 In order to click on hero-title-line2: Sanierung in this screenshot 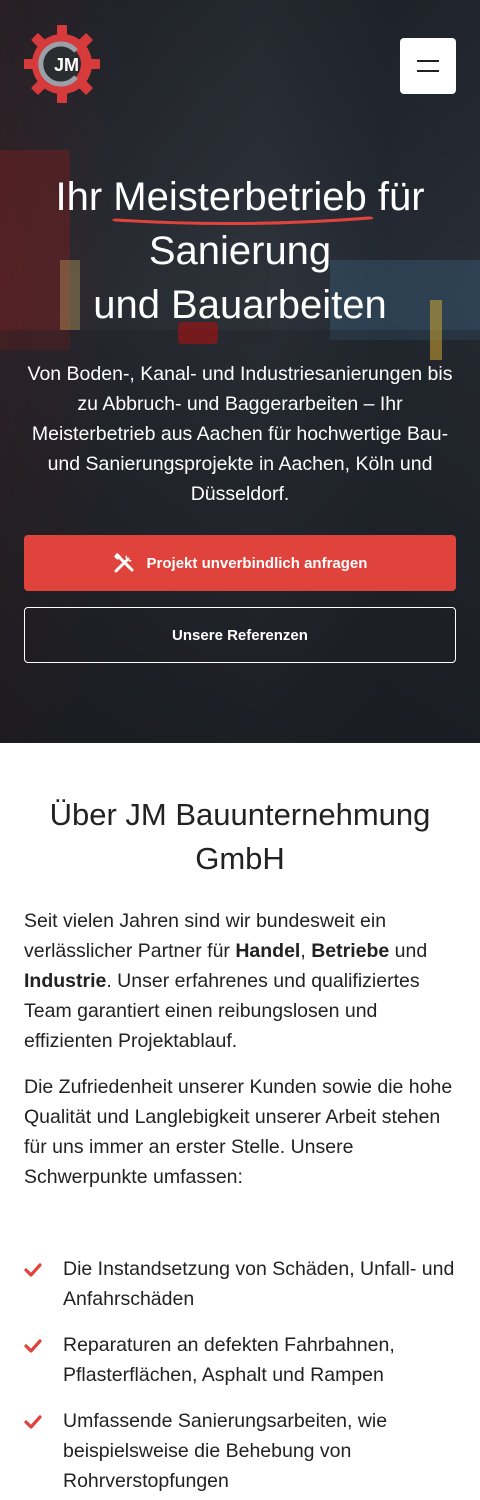, I will do `click(240, 251)`.